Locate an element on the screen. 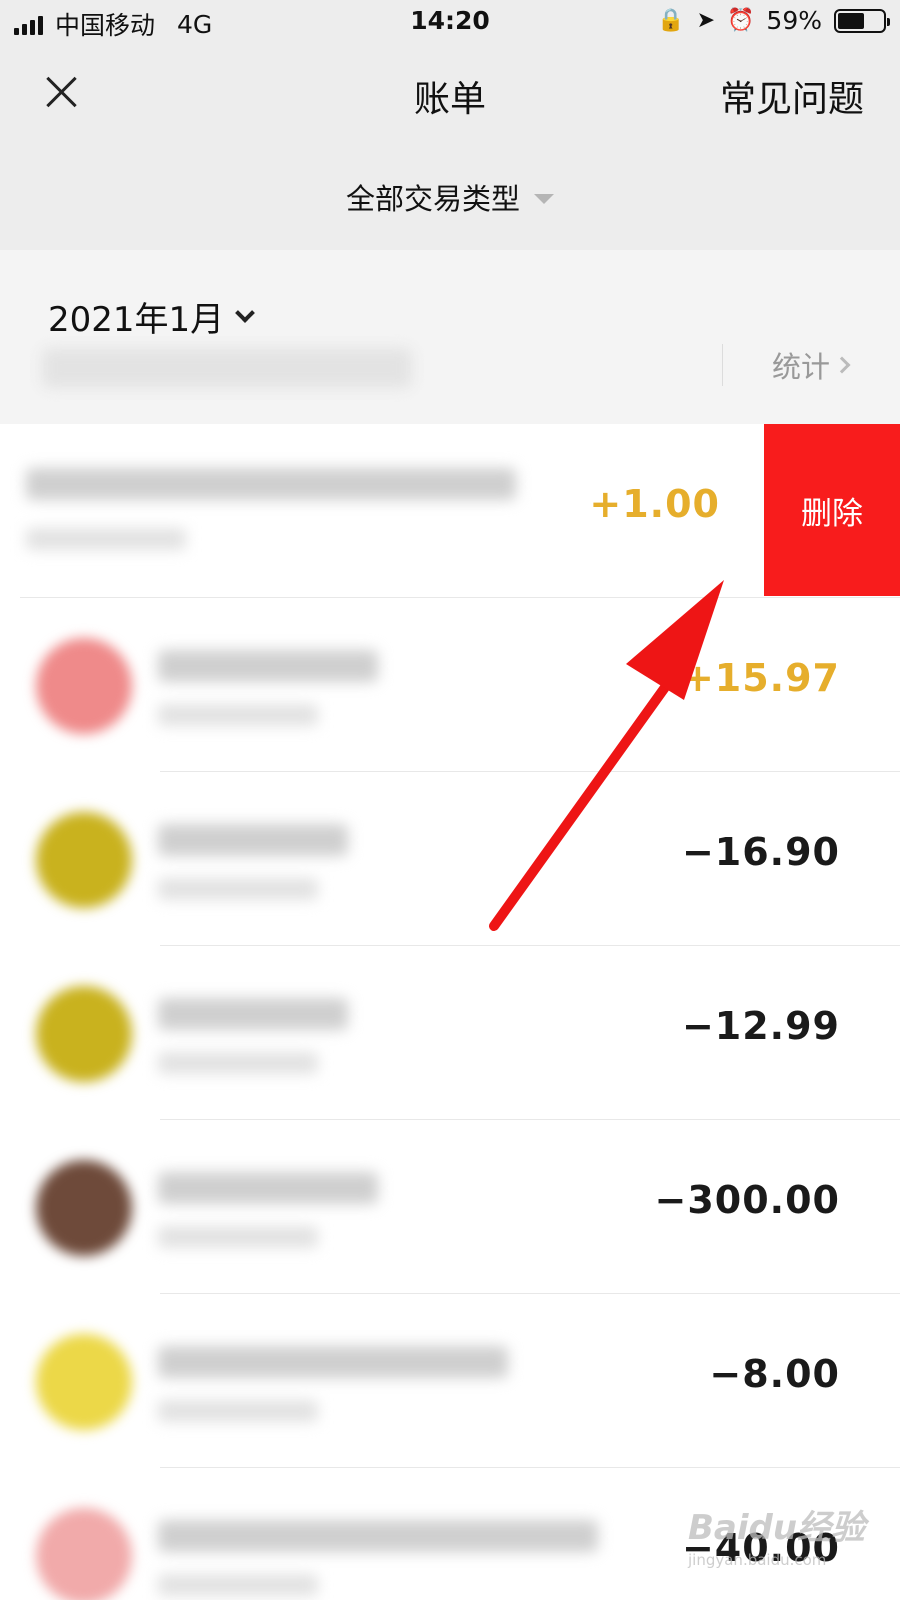 This screenshot has width=900, height=1600. status-right: 🔒 ➤ ⏰ 59% is located at coordinates (773, 20).